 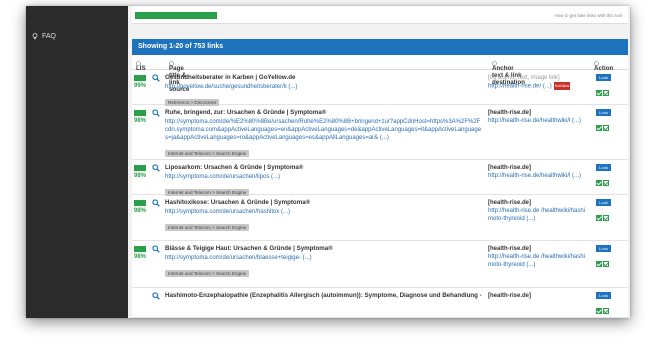 What do you see at coordinates (140, 82) in the screenshot?
I see `lis-score: 99%` at bounding box center [140, 82].